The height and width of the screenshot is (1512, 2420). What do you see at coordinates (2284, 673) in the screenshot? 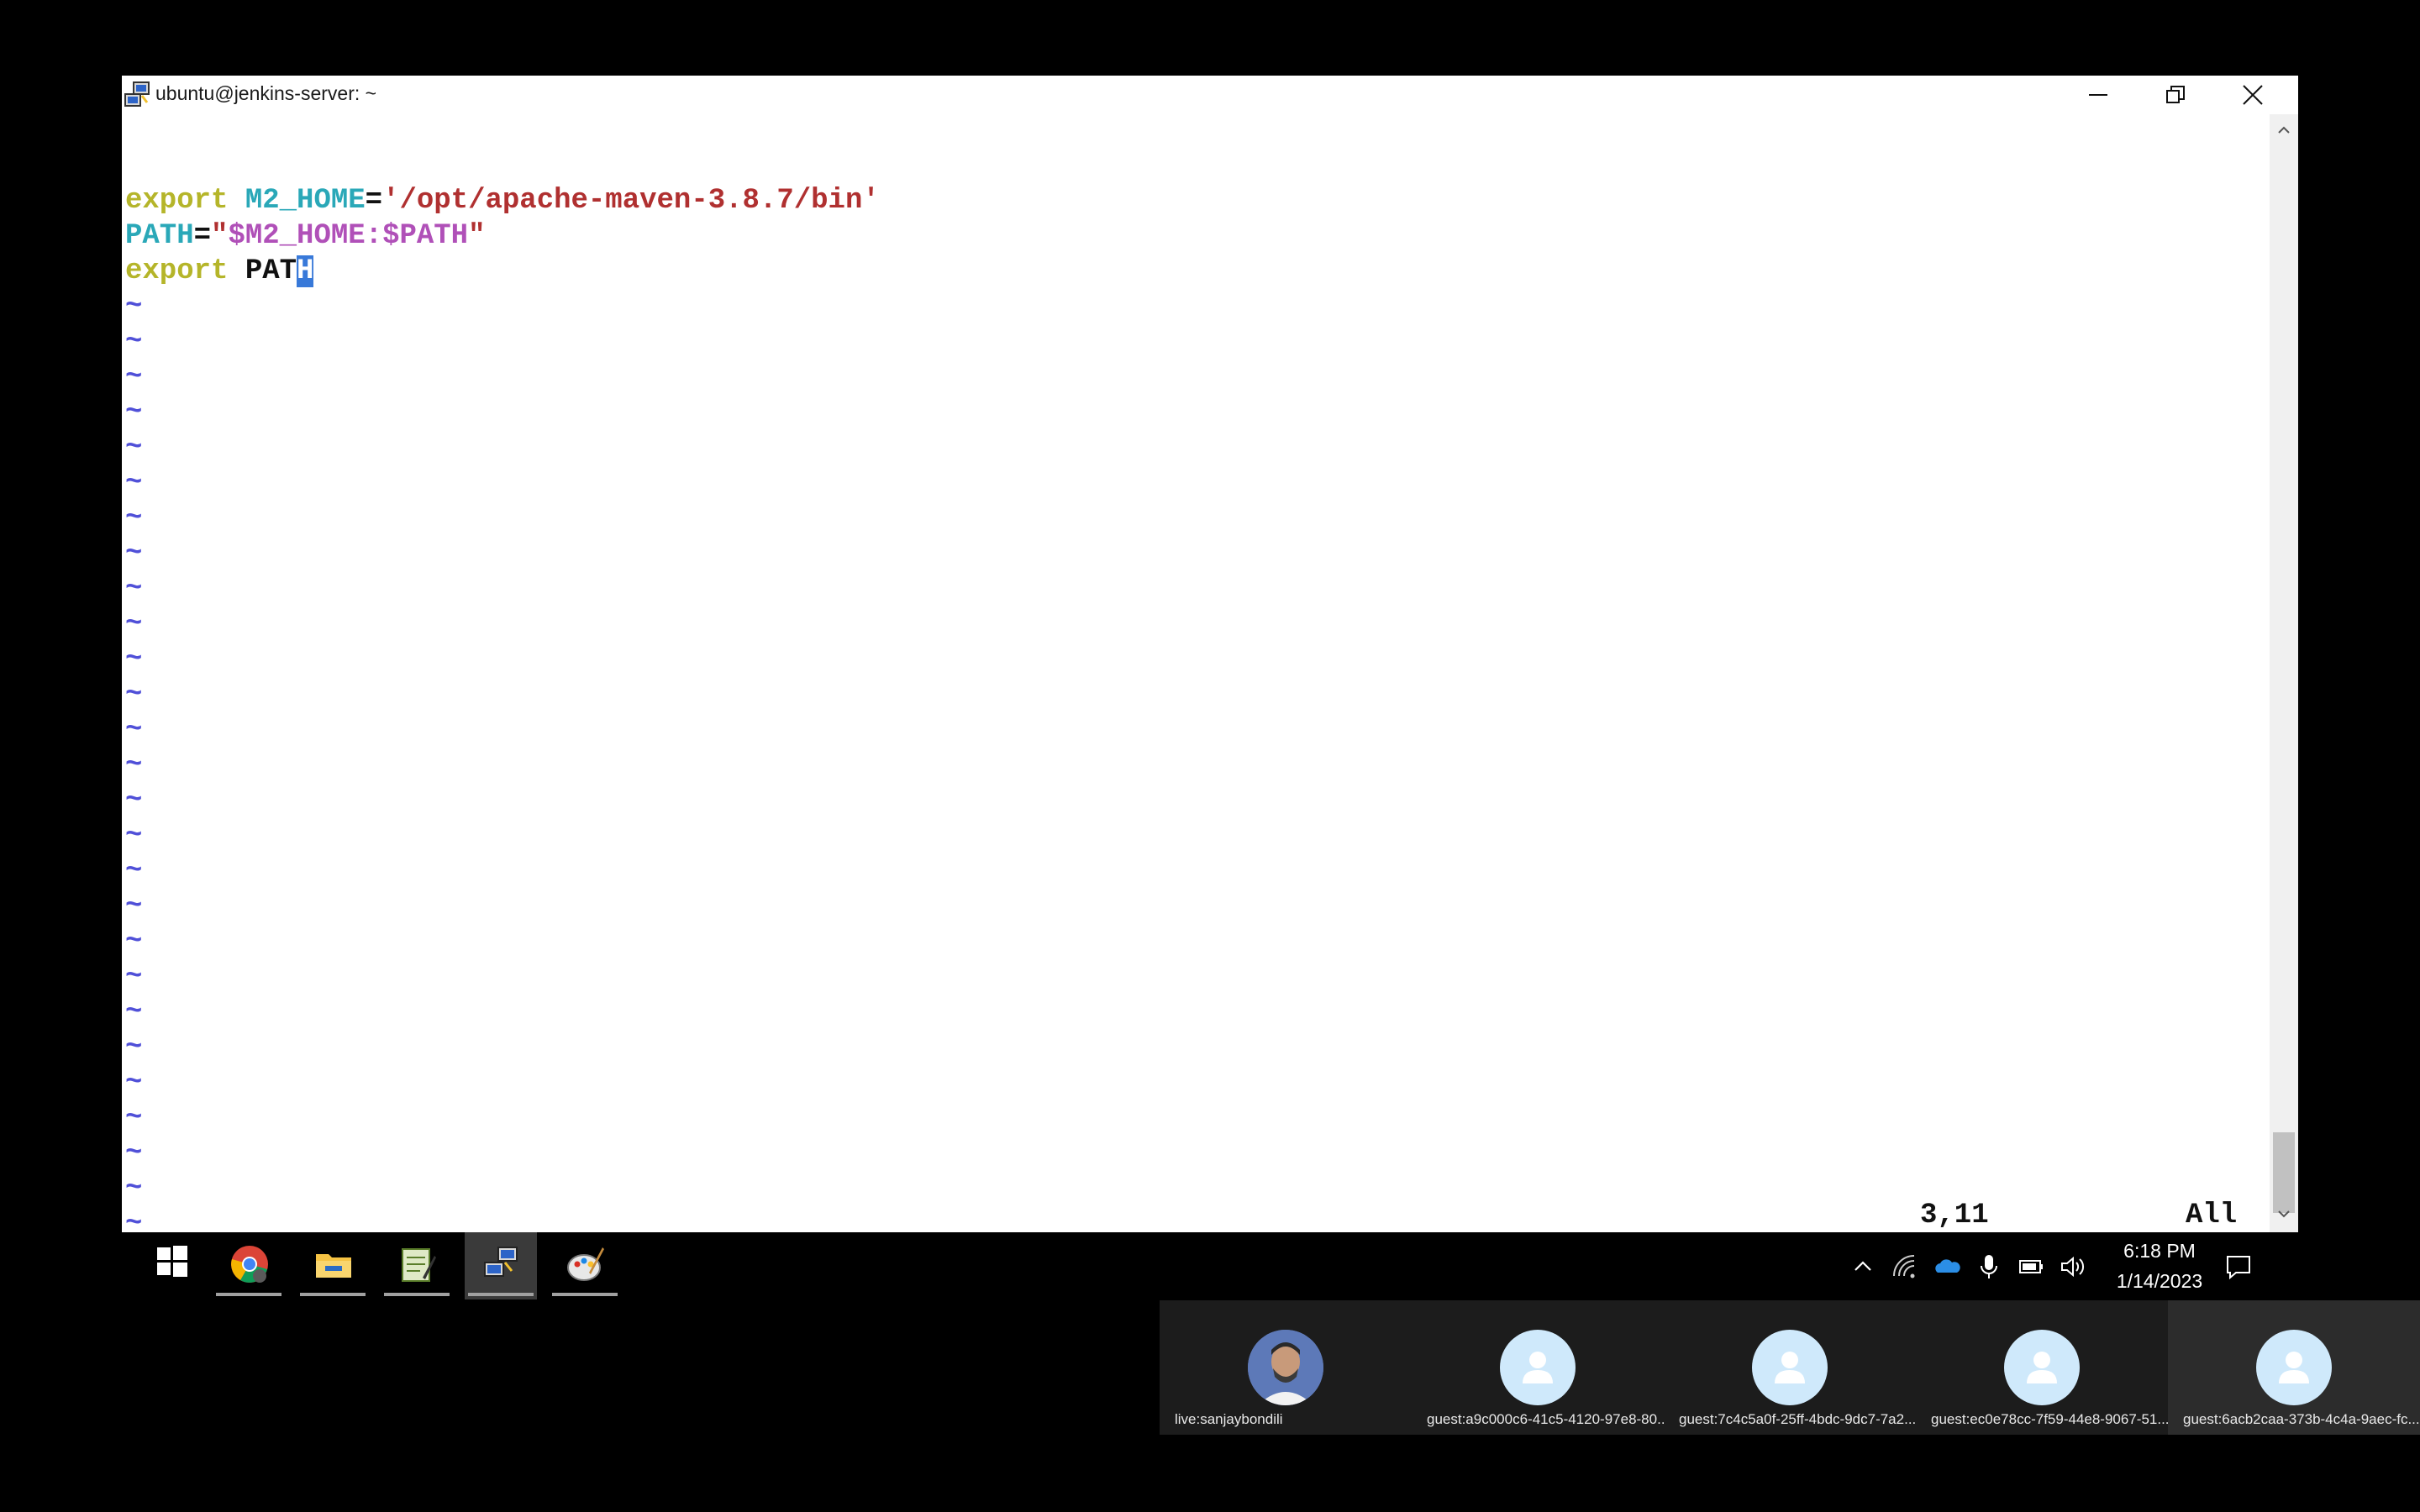
I see `vertical-scrollbar` at bounding box center [2284, 673].